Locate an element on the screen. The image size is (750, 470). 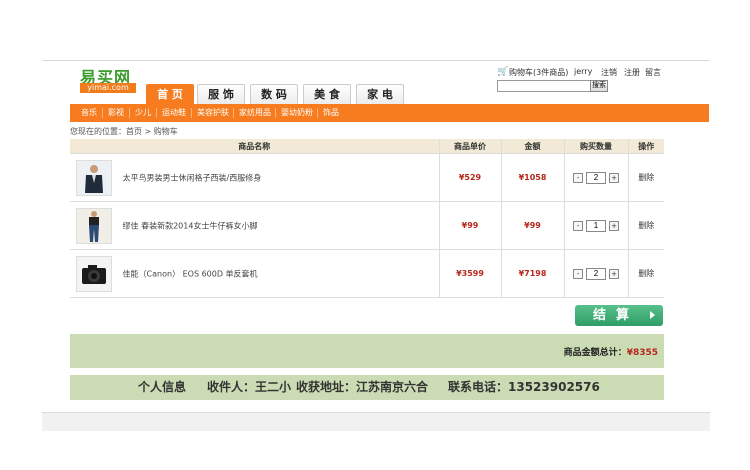
product-image-camera is located at coordinates (94, 273).